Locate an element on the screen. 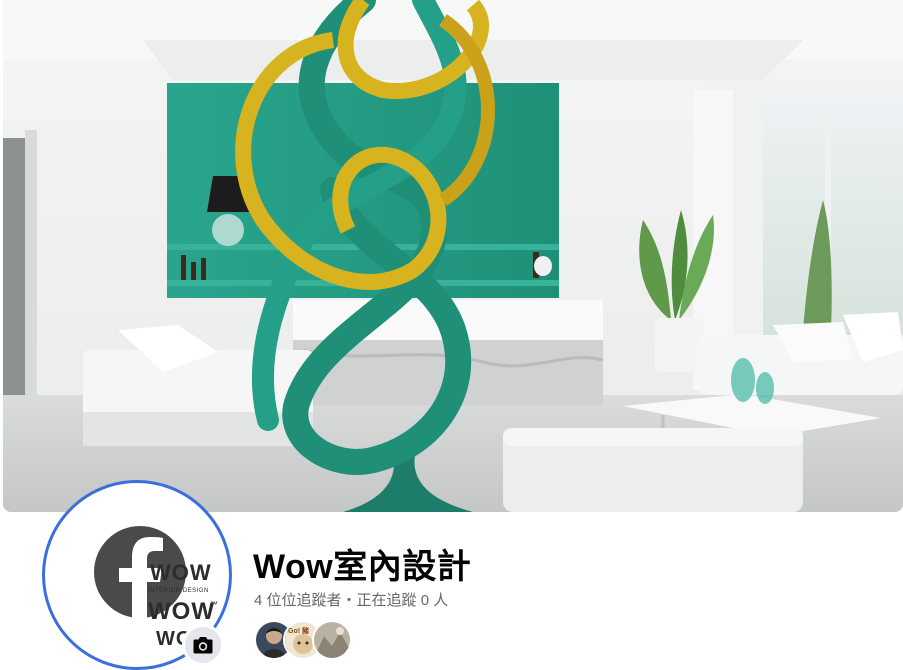 The height and width of the screenshot is (670, 903). following-unit: 人 is located at coordinates (441, 600).